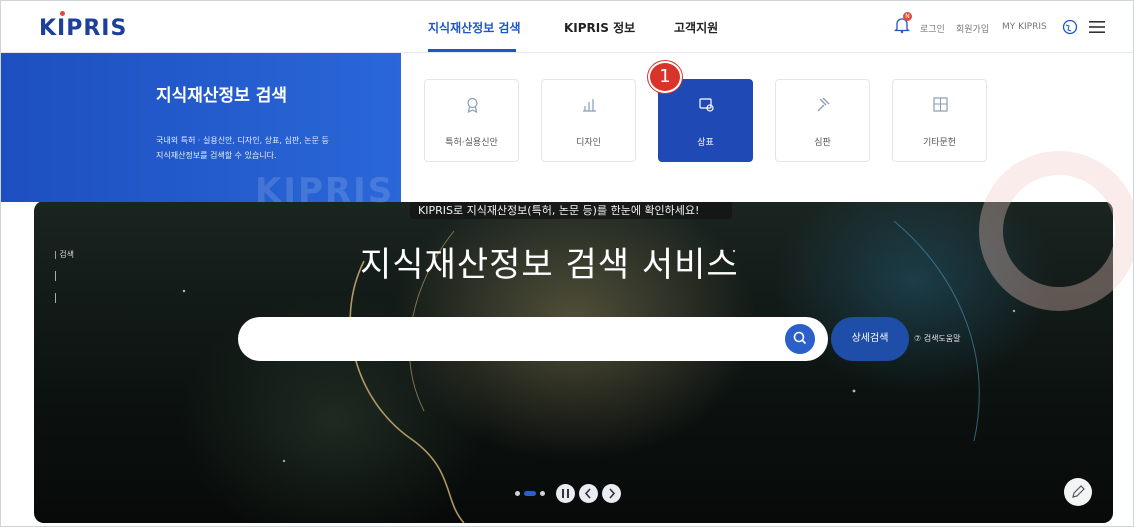 The width and height of the screenshot is (1134, 527). I want to click on pause-icon, so click(565, 493).